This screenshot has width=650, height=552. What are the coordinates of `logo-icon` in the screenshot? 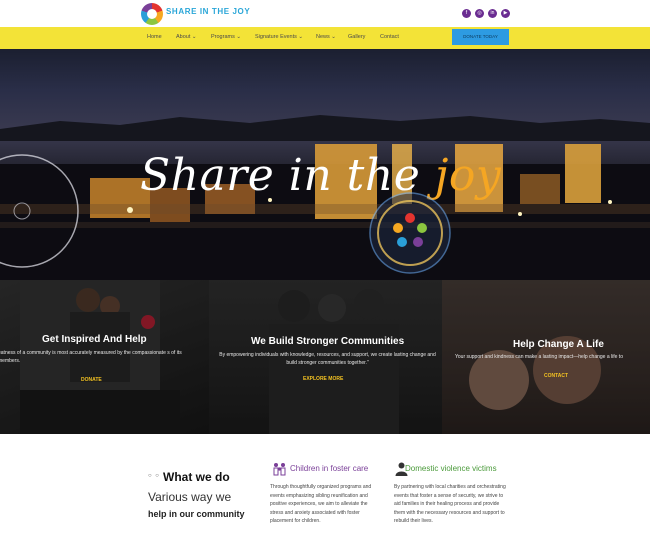 It's located at (152, 14).